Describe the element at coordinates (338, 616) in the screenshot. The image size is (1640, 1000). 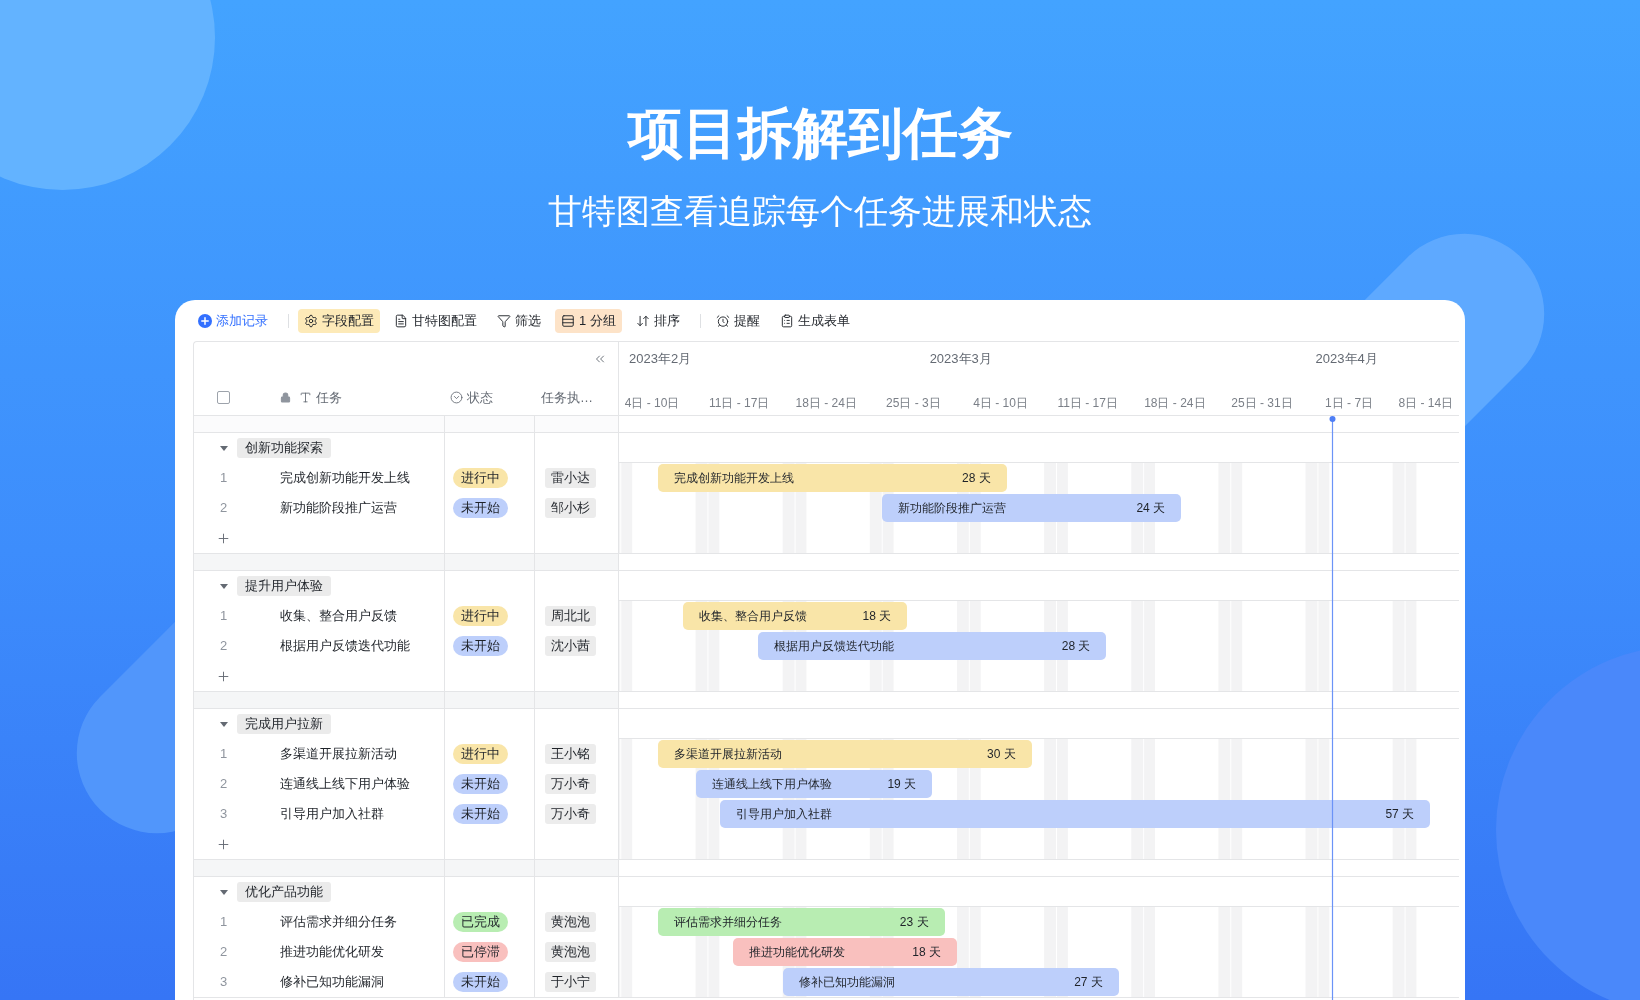
I see `task-name: 收集、整合用户反馈` at that location.